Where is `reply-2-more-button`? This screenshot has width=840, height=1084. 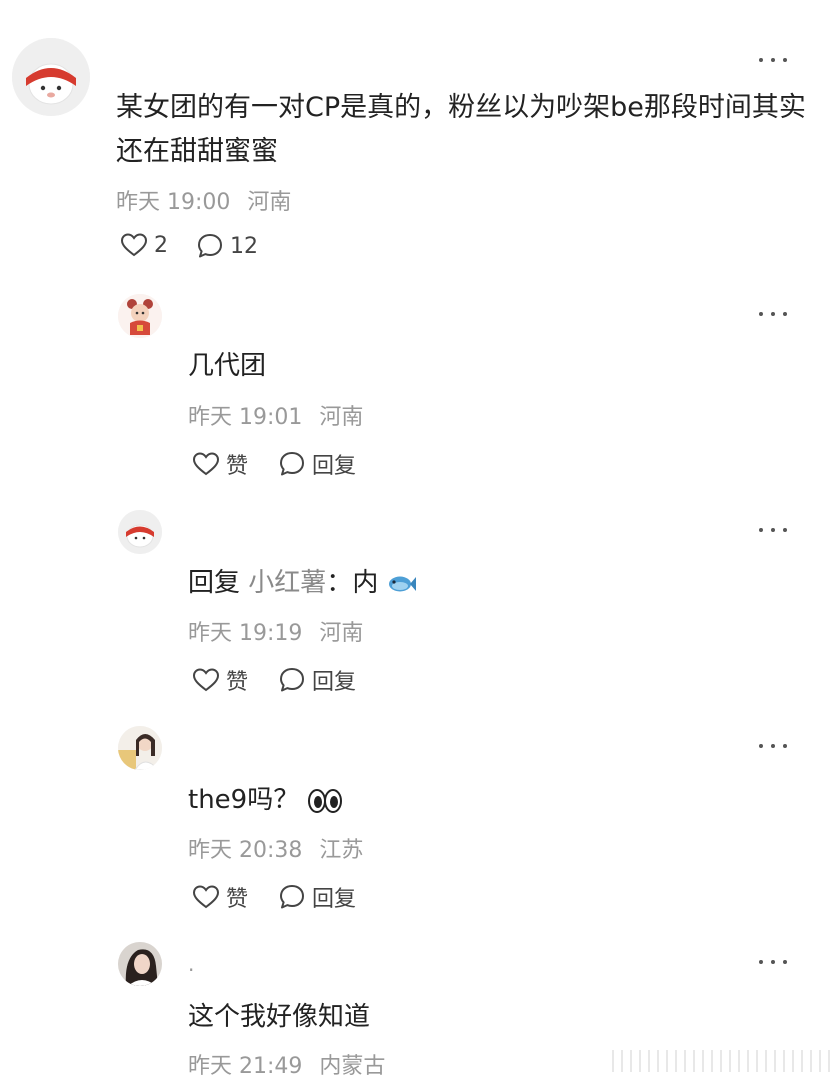
reply-2-more-button is located at coordinates (773, 530).